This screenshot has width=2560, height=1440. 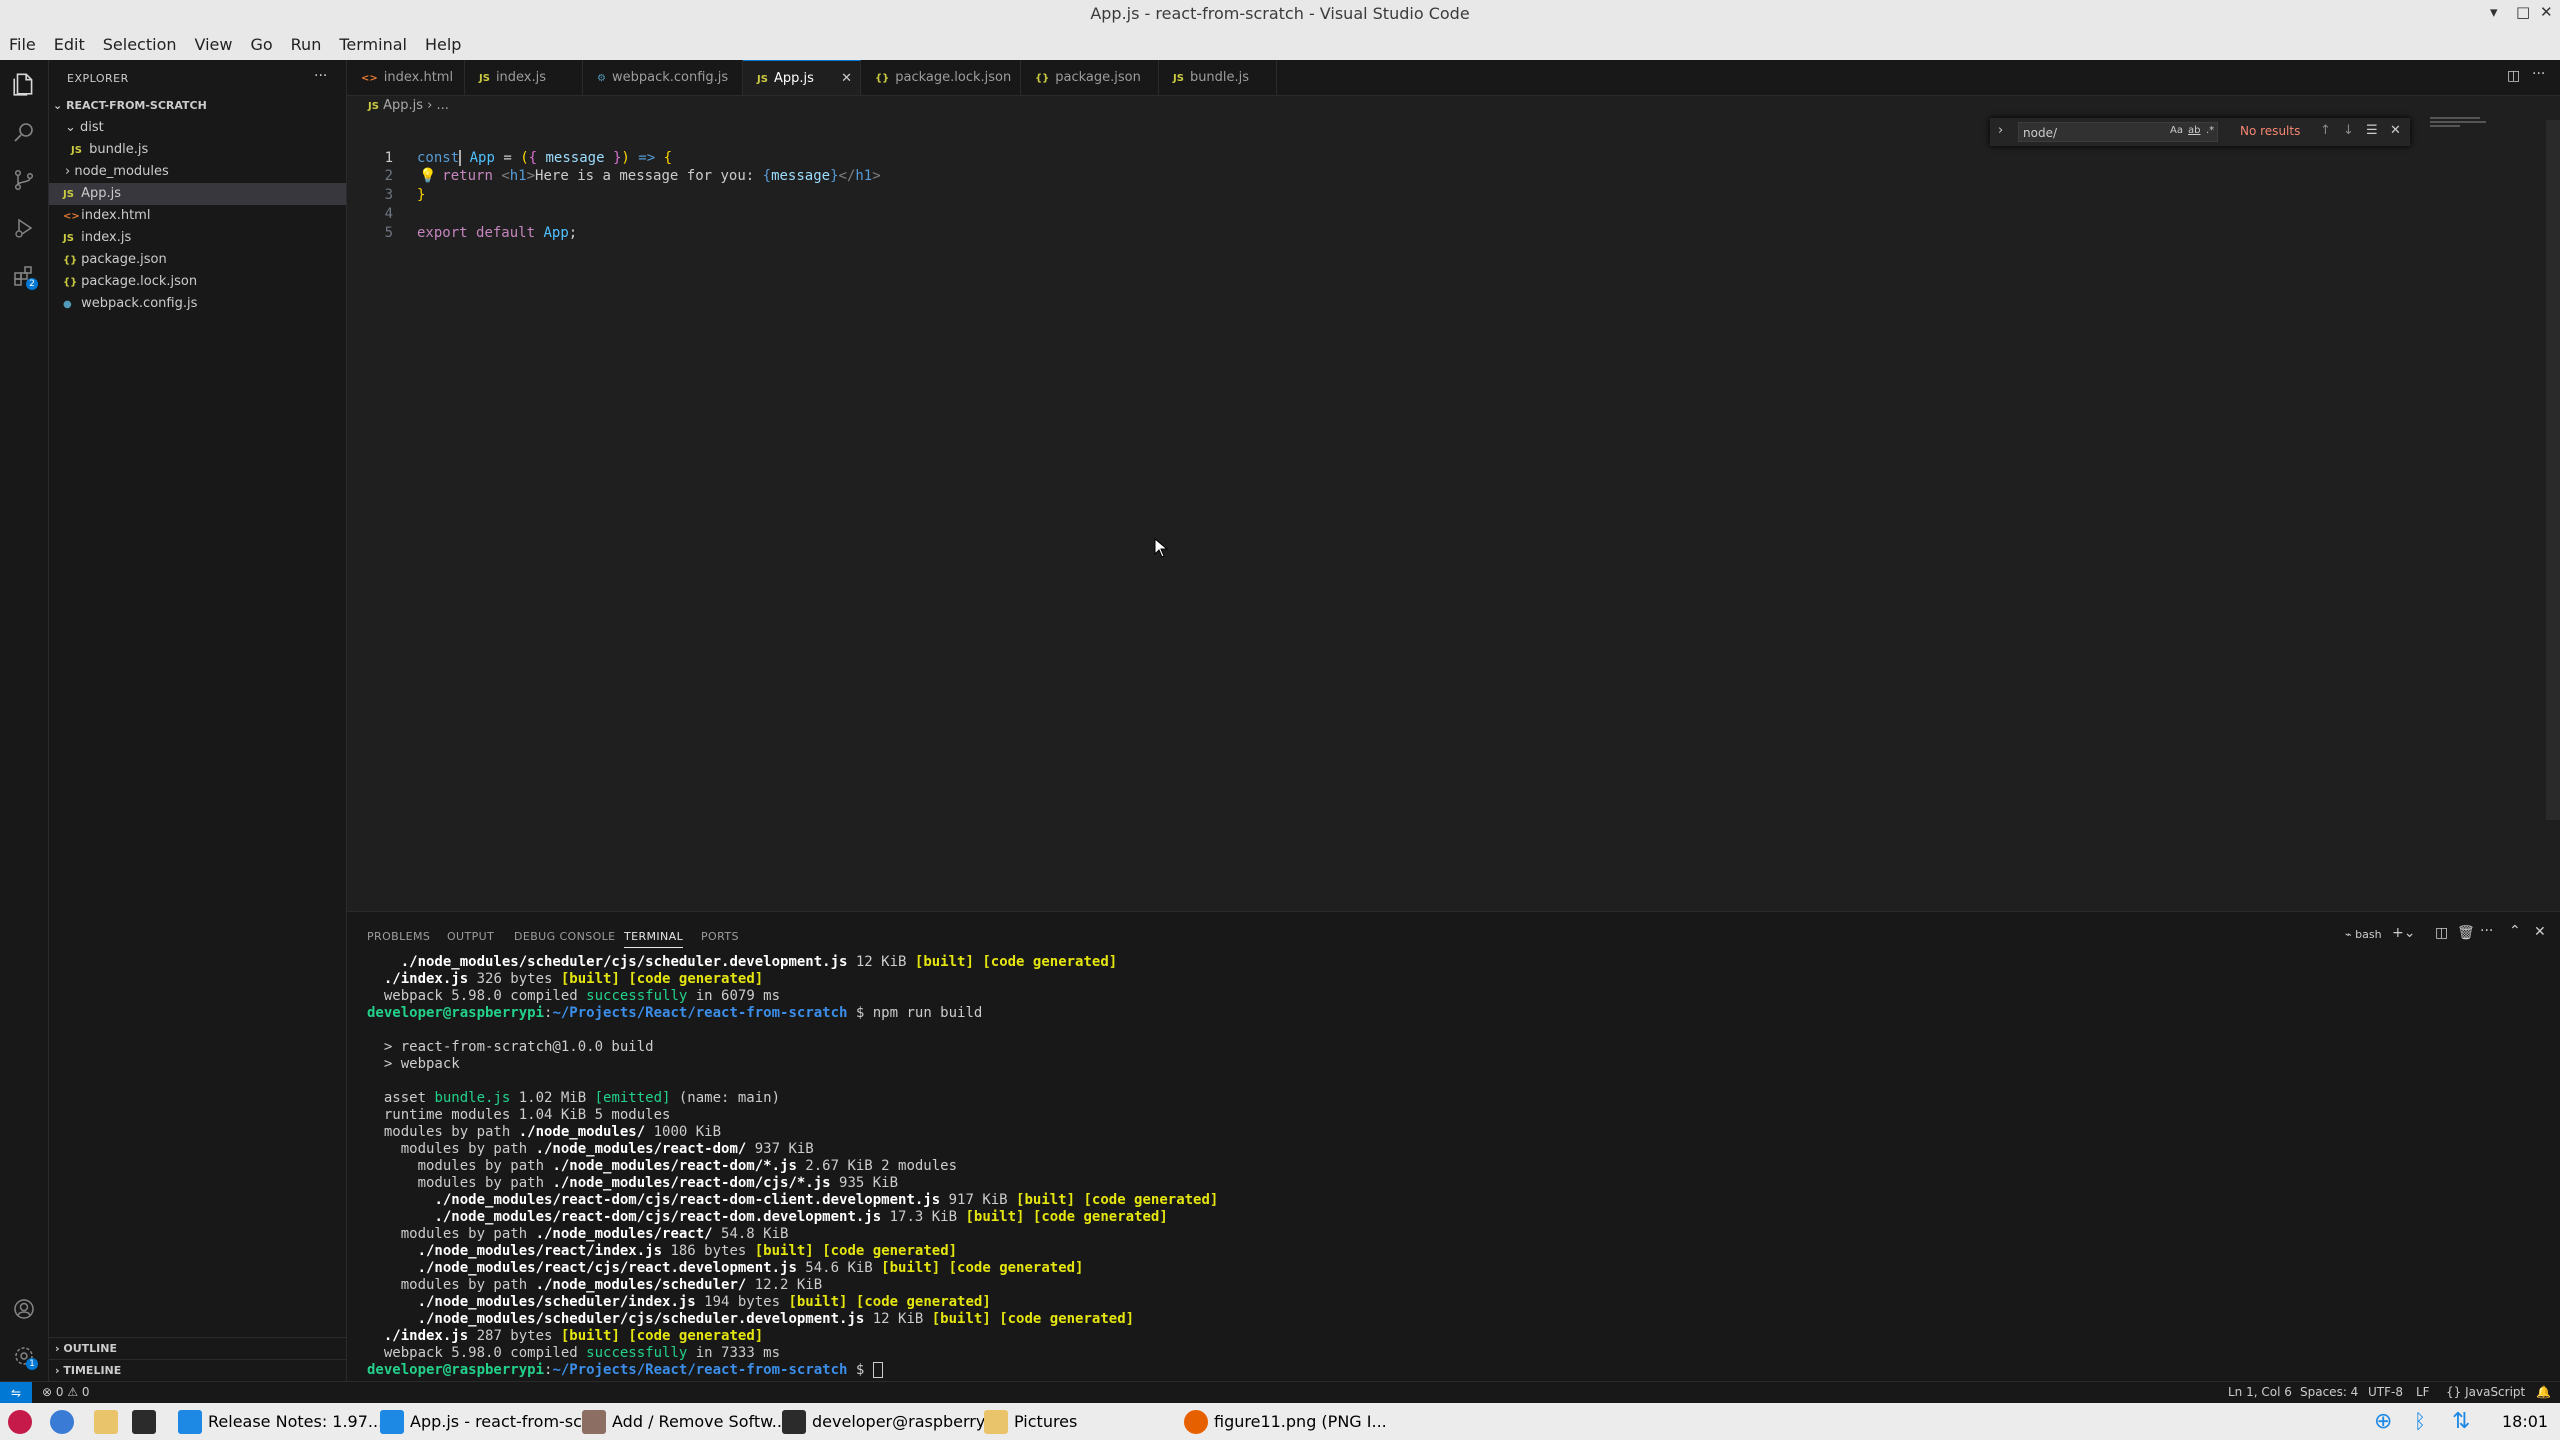 I want to click on panel-tab-debug-console: DEBUG CONSOLE, so click(x=565, y=936).